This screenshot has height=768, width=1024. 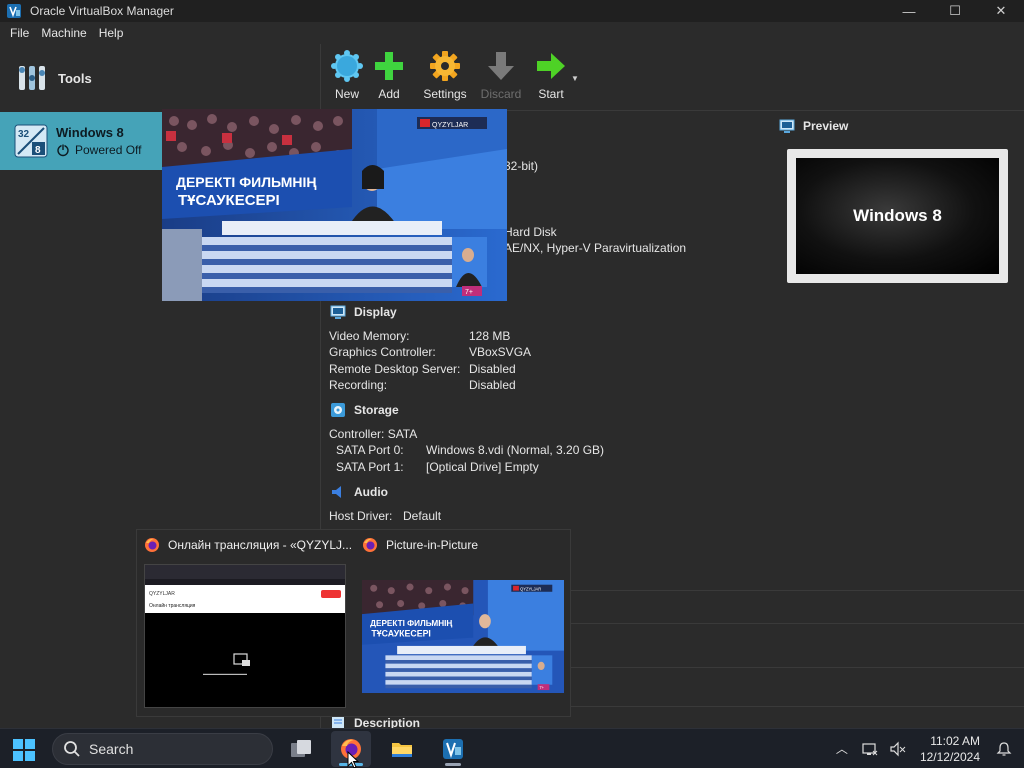 I want to click on running-indicator, so click(x=453, y=764).